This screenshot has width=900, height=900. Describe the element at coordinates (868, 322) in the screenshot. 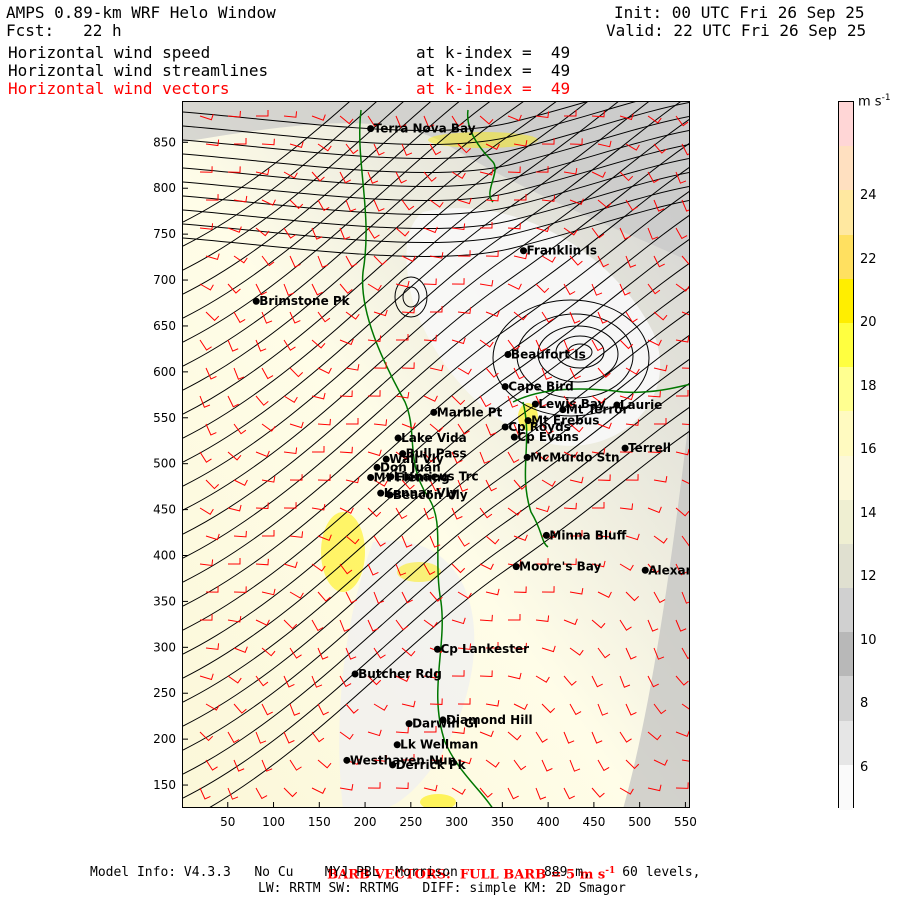

I see `colorbar-label: 20` at that location.